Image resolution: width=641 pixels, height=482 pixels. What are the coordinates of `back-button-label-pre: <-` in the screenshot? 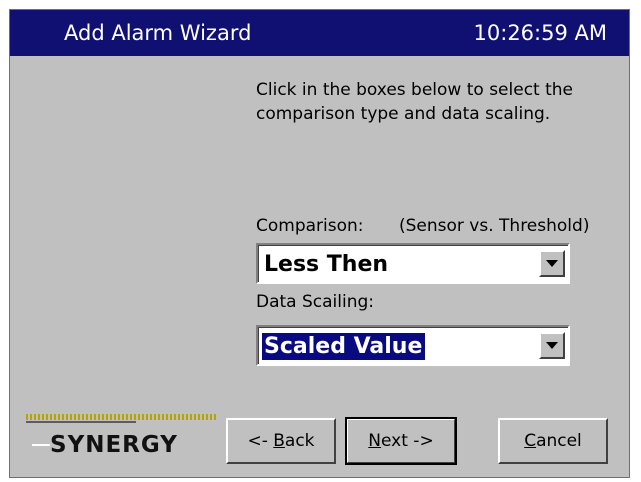 It's located at (260, 441).